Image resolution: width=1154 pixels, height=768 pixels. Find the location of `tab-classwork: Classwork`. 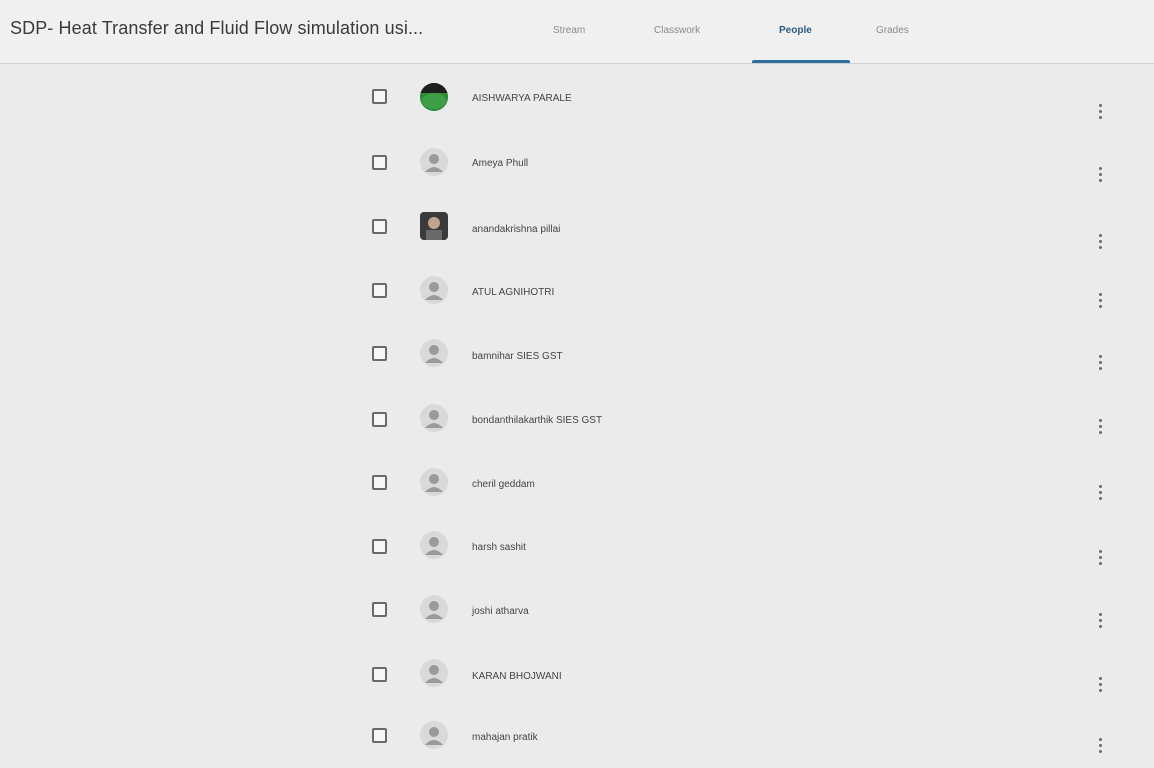

tab-classwork: Classwork is located at coordinates (677, 30).